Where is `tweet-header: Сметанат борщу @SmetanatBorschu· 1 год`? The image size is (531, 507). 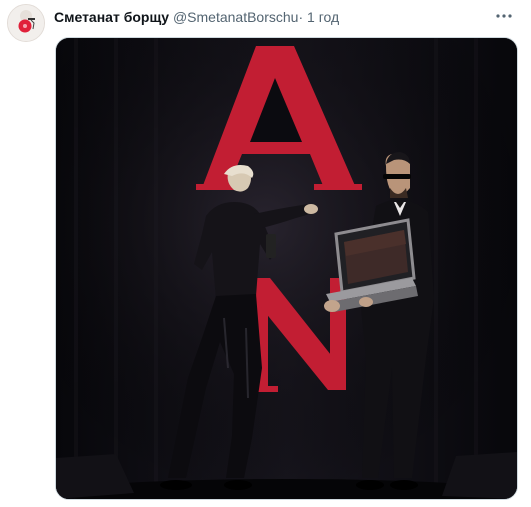 tweet-header: Сметанат борщу @SmetanatBorschu· 1 год is located at coordinates (196, 17).